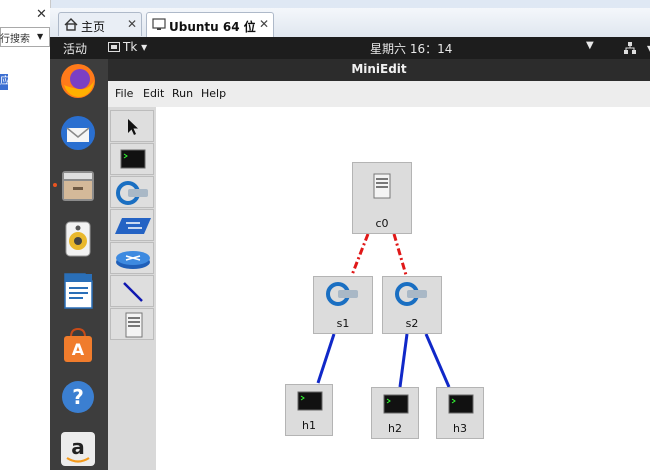 The image size is (650, 470). I want to click on window-title: MiniEdit, so click(379, 69).